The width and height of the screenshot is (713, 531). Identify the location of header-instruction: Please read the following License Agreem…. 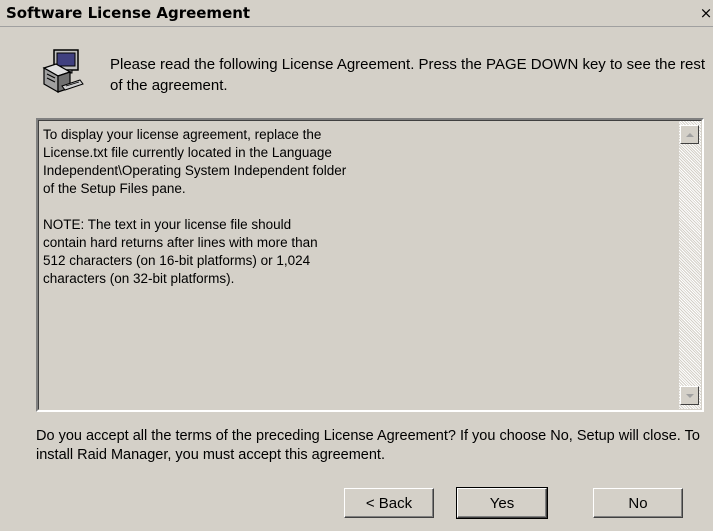
(408, 75).